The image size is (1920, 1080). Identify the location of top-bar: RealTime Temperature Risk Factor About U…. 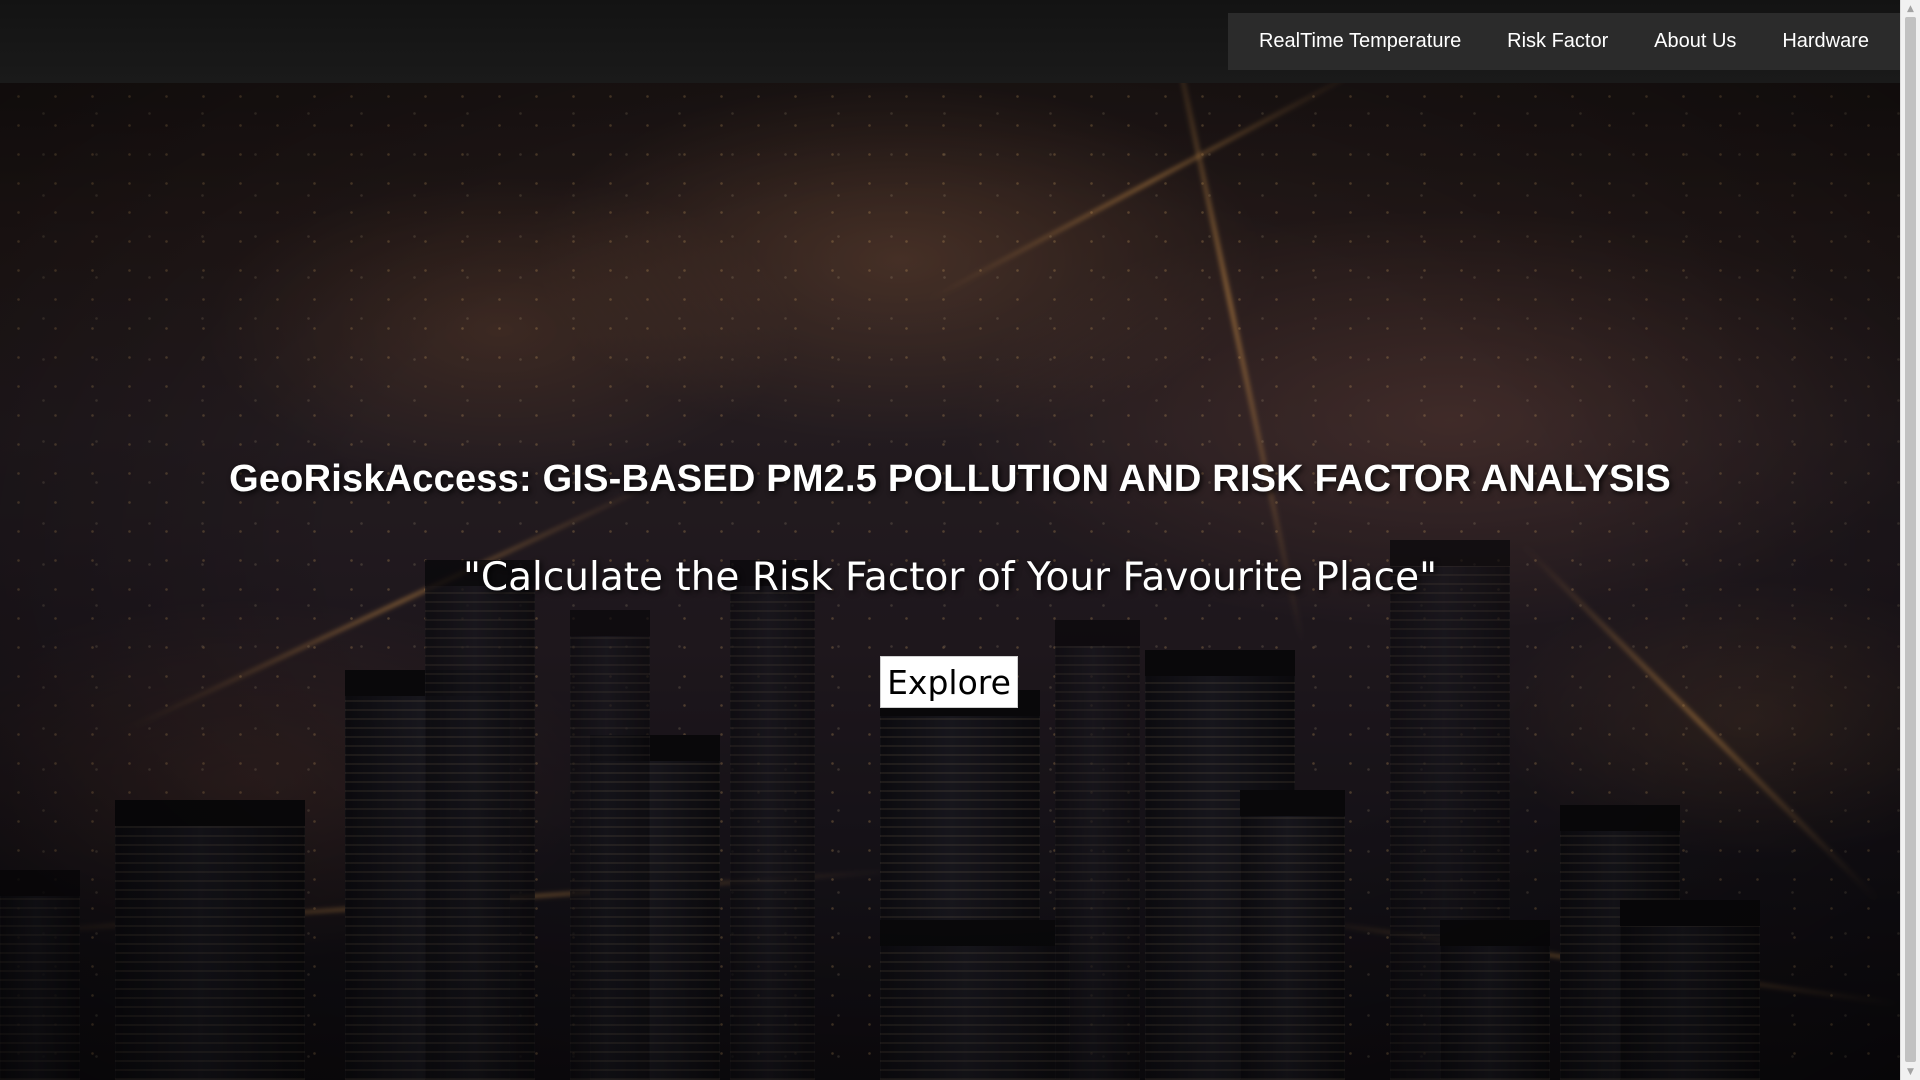
(950, 41).